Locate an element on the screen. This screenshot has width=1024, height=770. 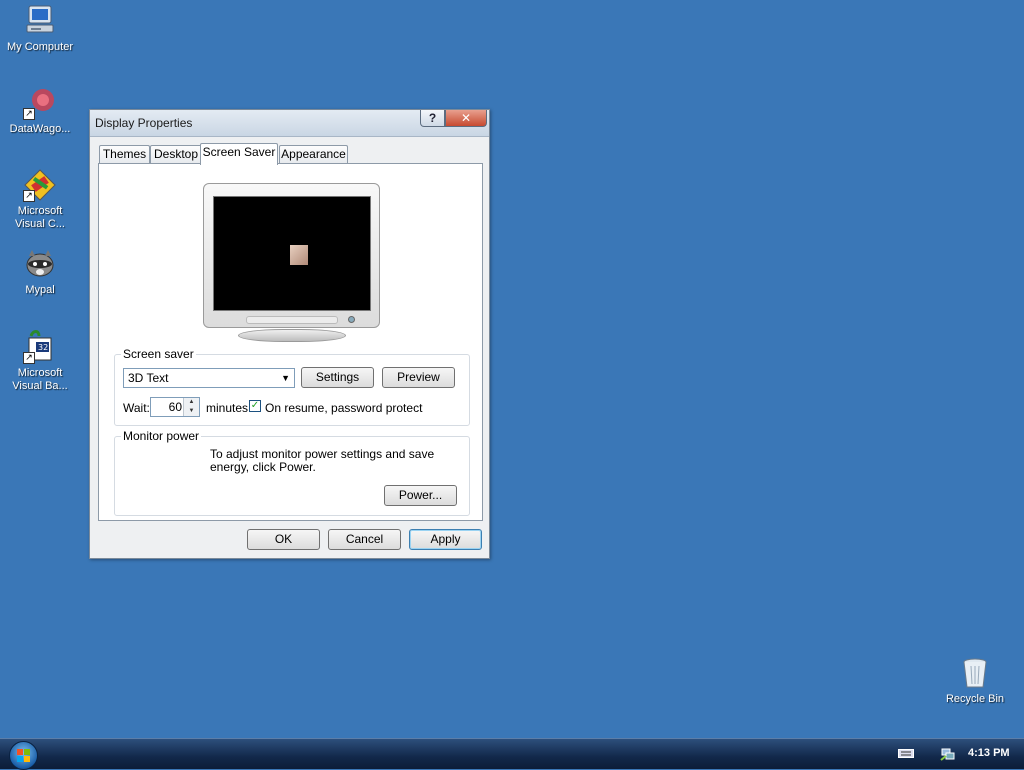
visual-basic-icon: 32 ↗ is located at coordinates (40, 347).